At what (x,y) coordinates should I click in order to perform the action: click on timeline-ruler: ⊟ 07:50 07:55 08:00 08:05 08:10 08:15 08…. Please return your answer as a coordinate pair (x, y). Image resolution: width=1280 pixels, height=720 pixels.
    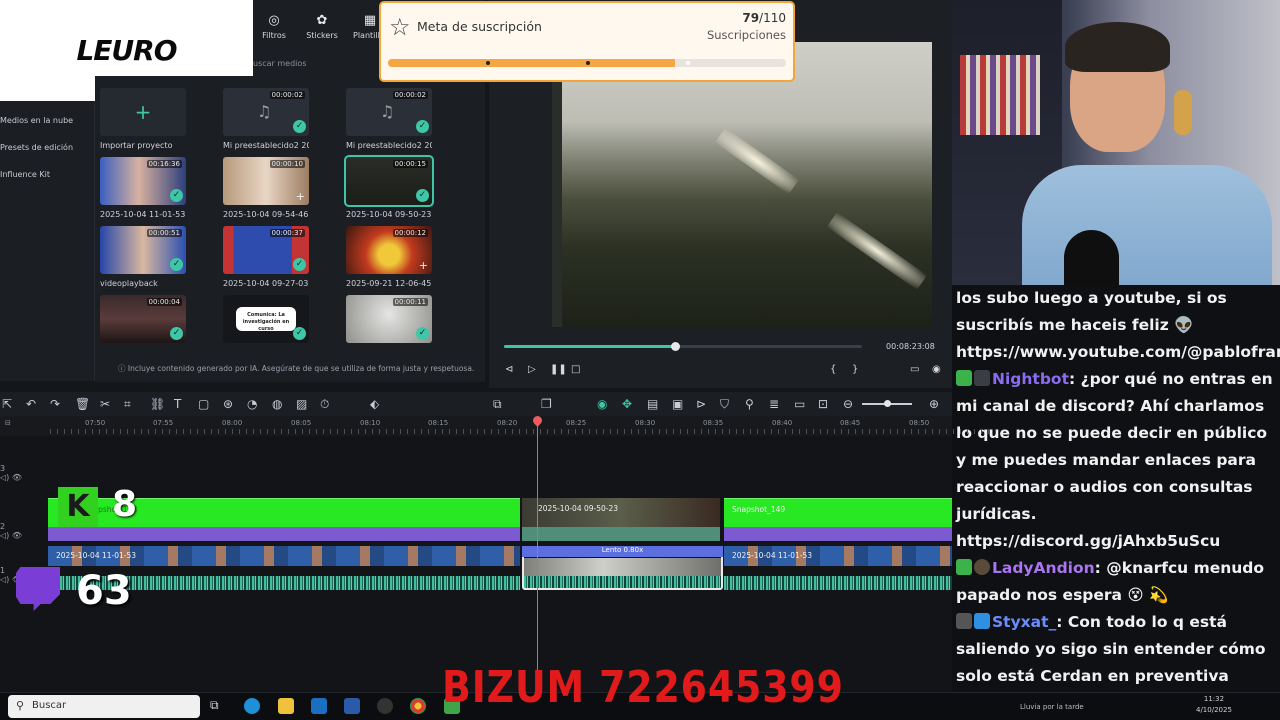
    Looking at the image, I should click on (501, 426).